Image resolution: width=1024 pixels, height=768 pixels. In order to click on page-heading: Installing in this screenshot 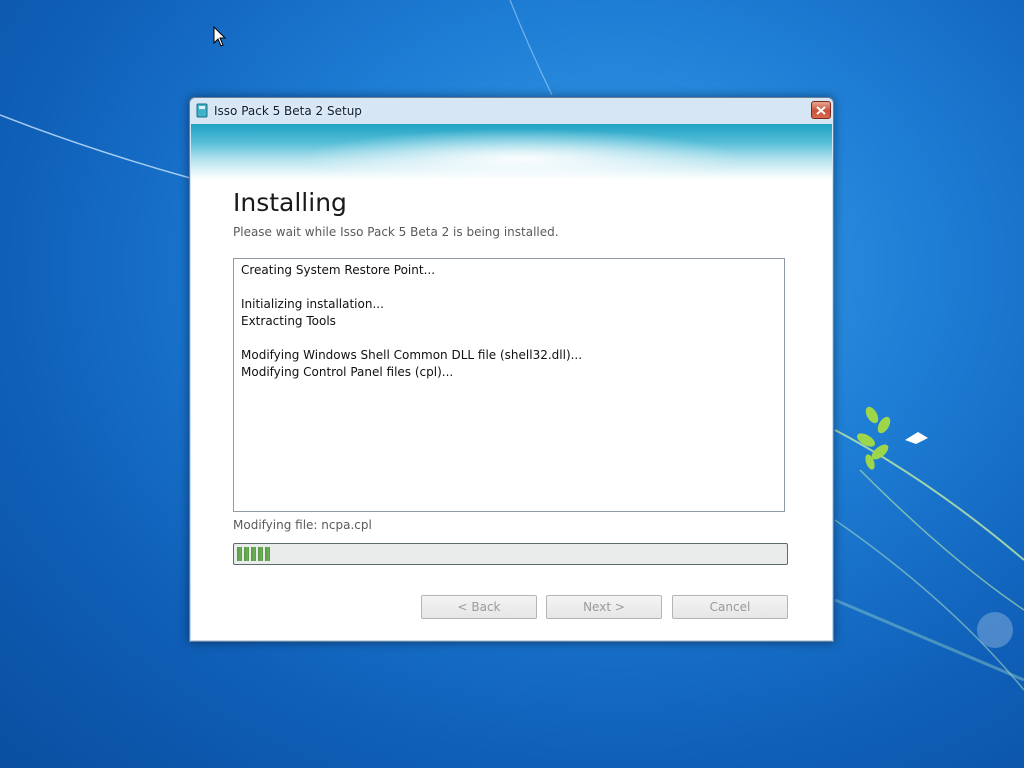, I will do `click(290, 202)`.